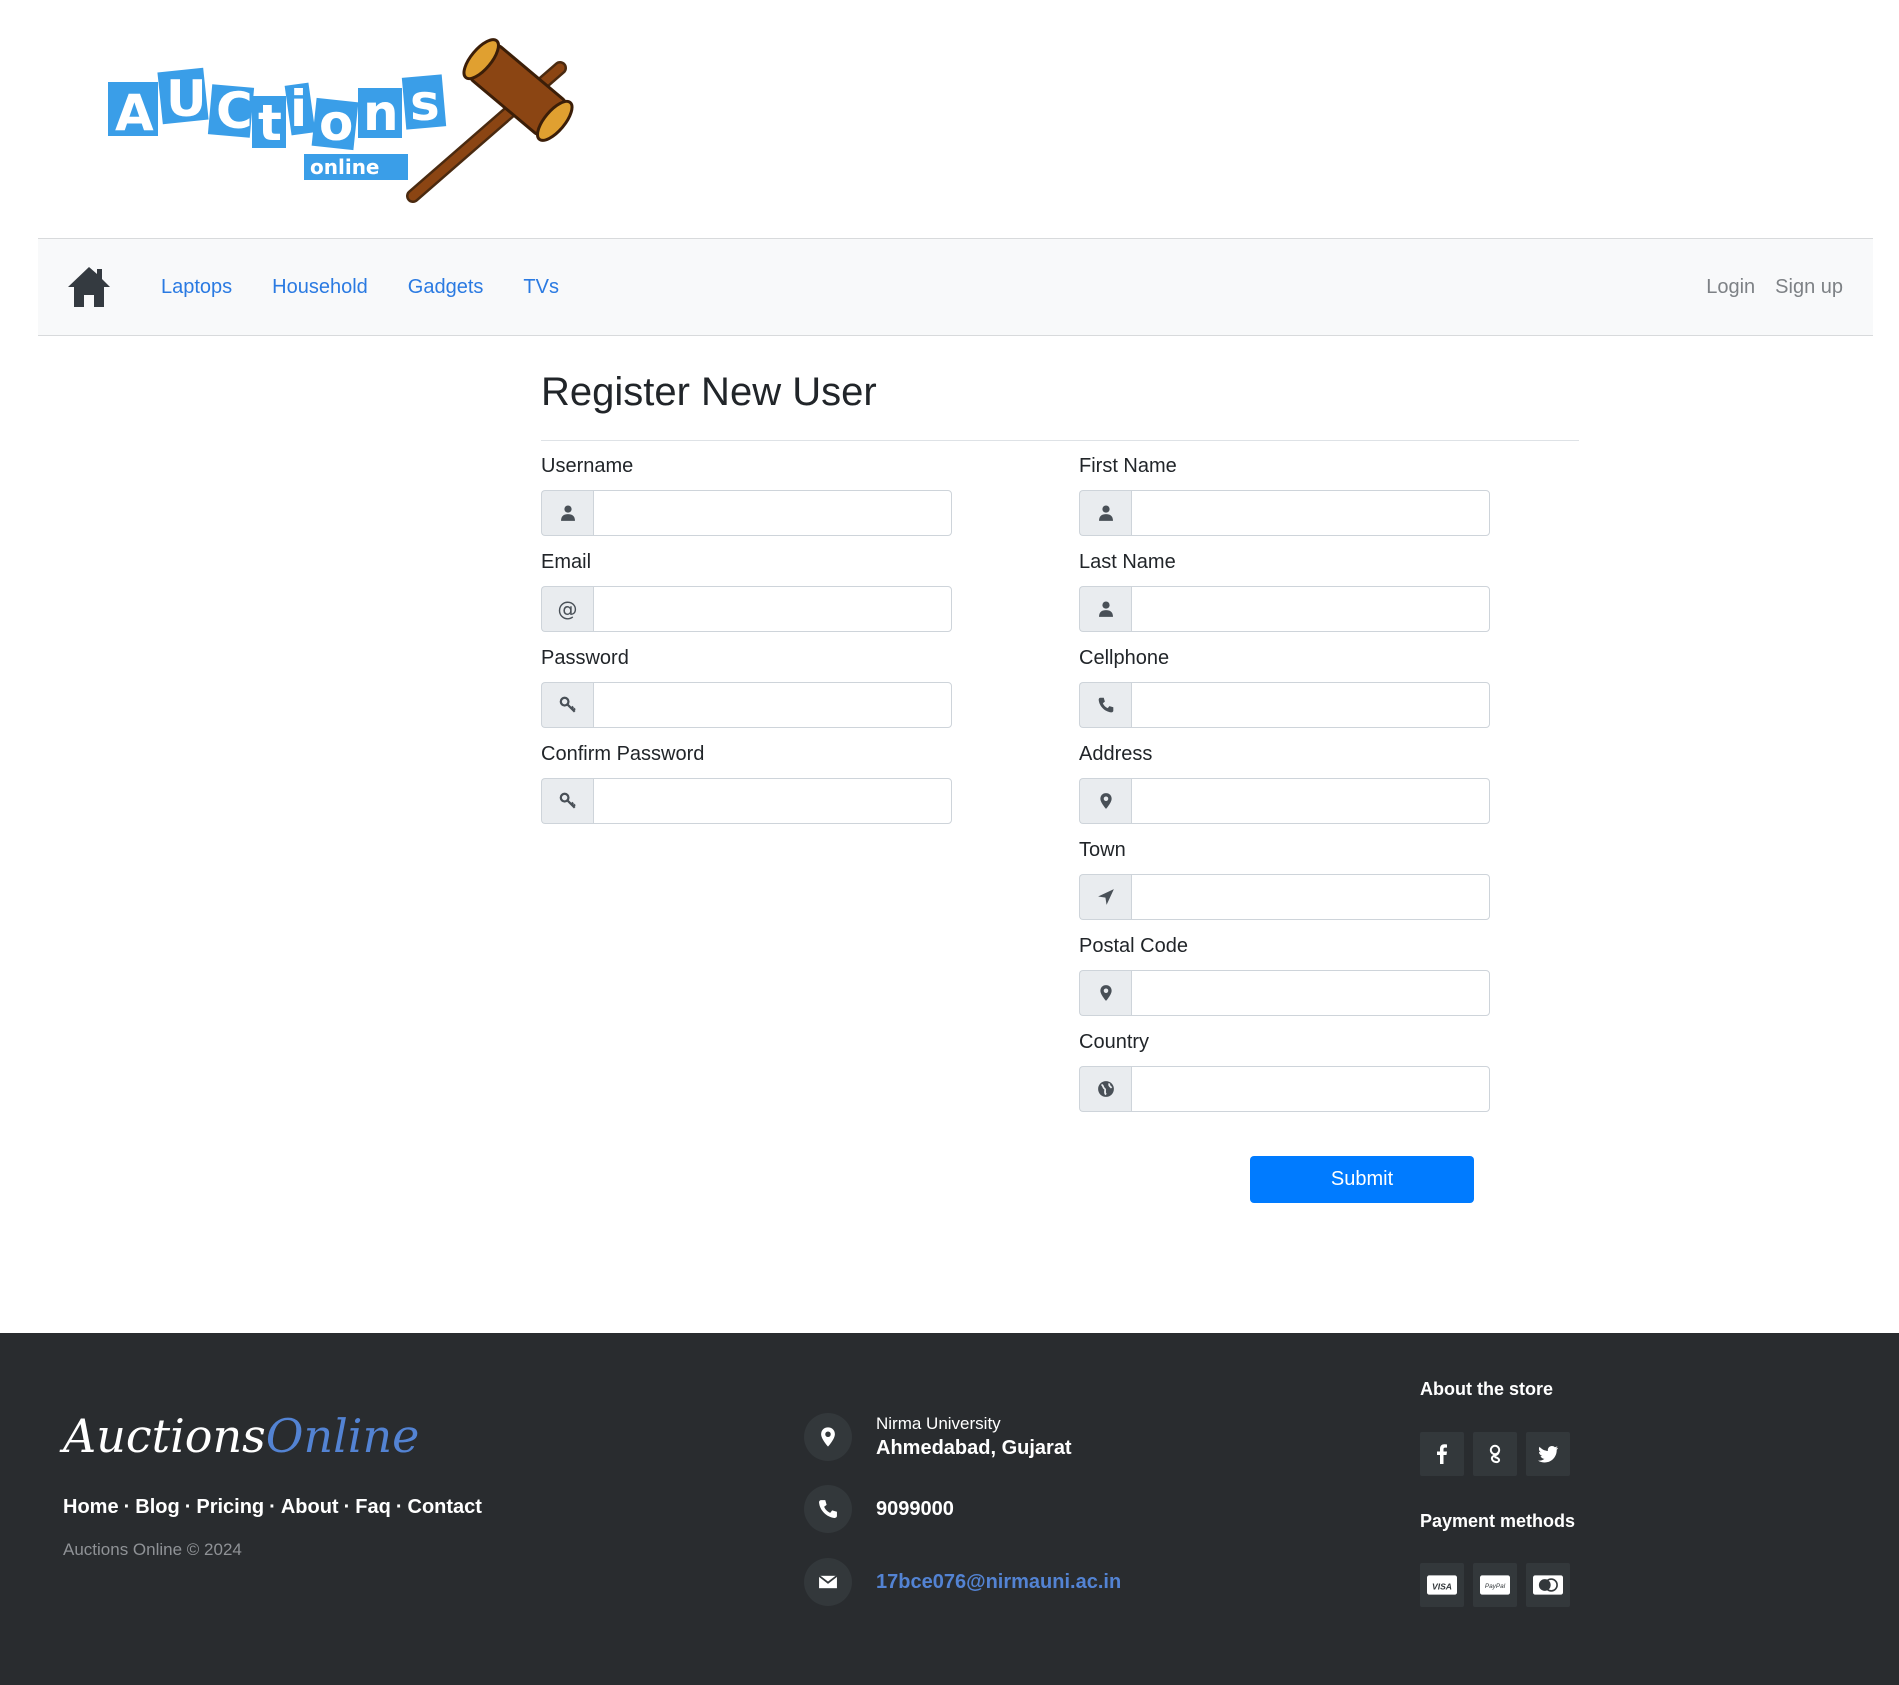  I want to click on location-arrow-icon, so click(1105, 897).